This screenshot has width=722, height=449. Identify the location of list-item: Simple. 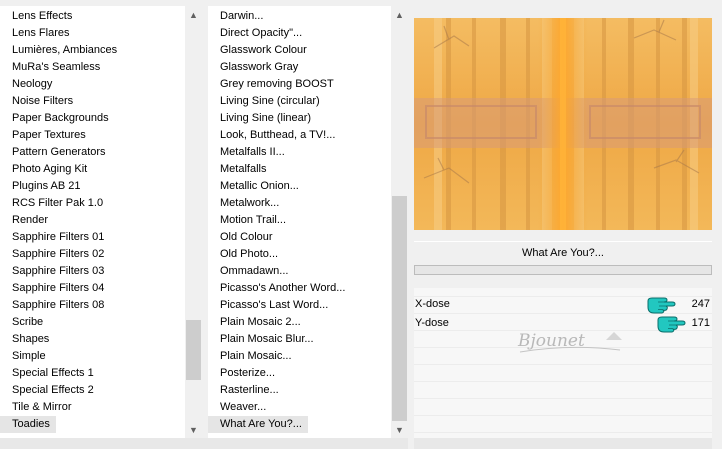
(58, 356).